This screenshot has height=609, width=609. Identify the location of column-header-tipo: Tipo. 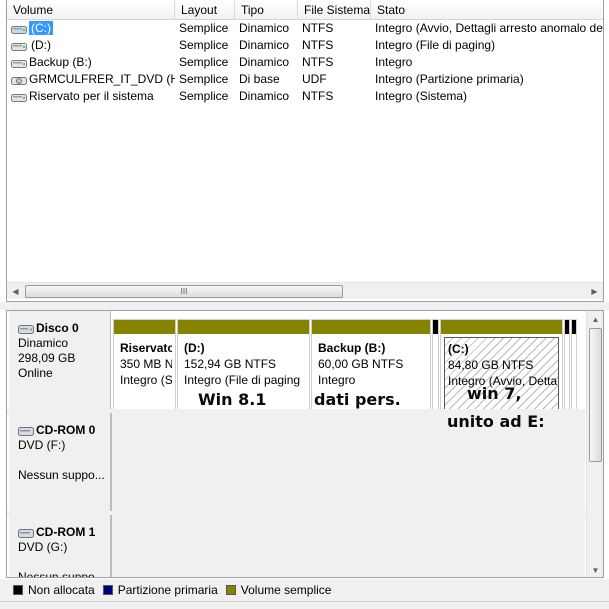
(266, 10).